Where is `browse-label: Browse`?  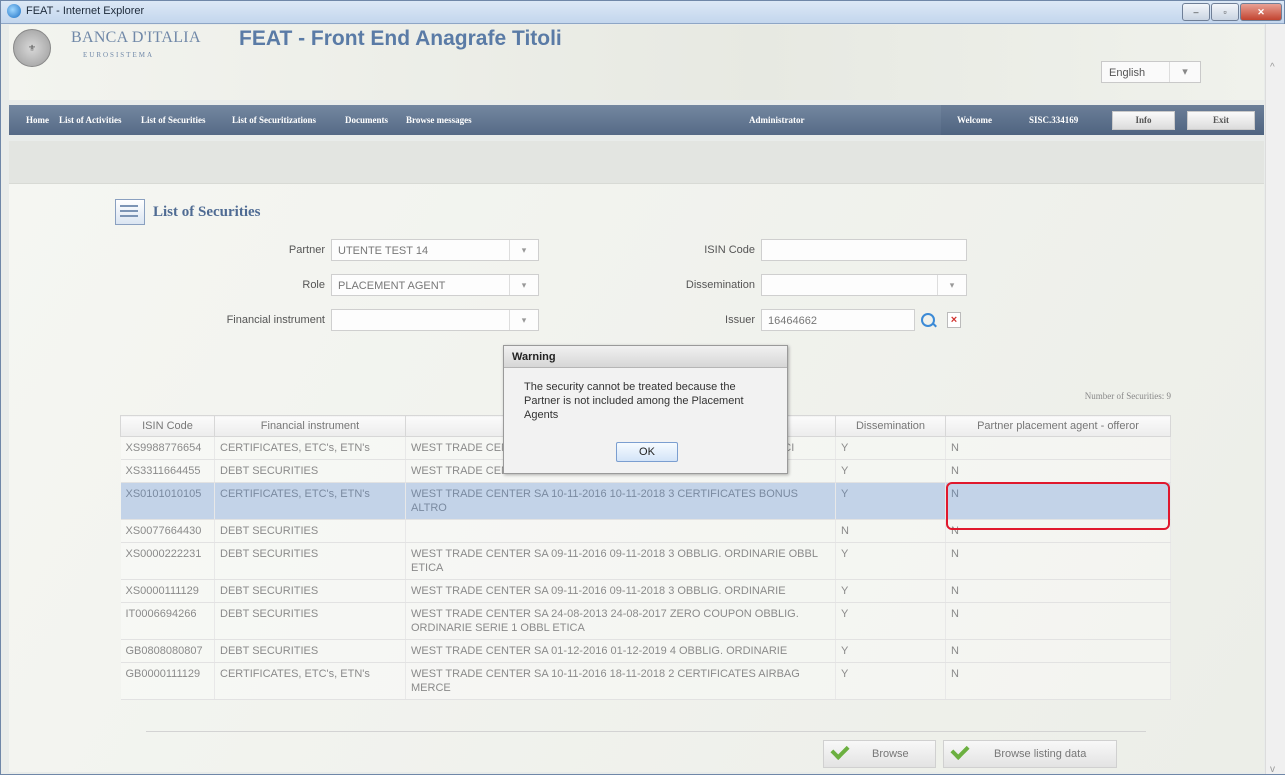
browse-label: Browse is located at coordinates (890, 754).